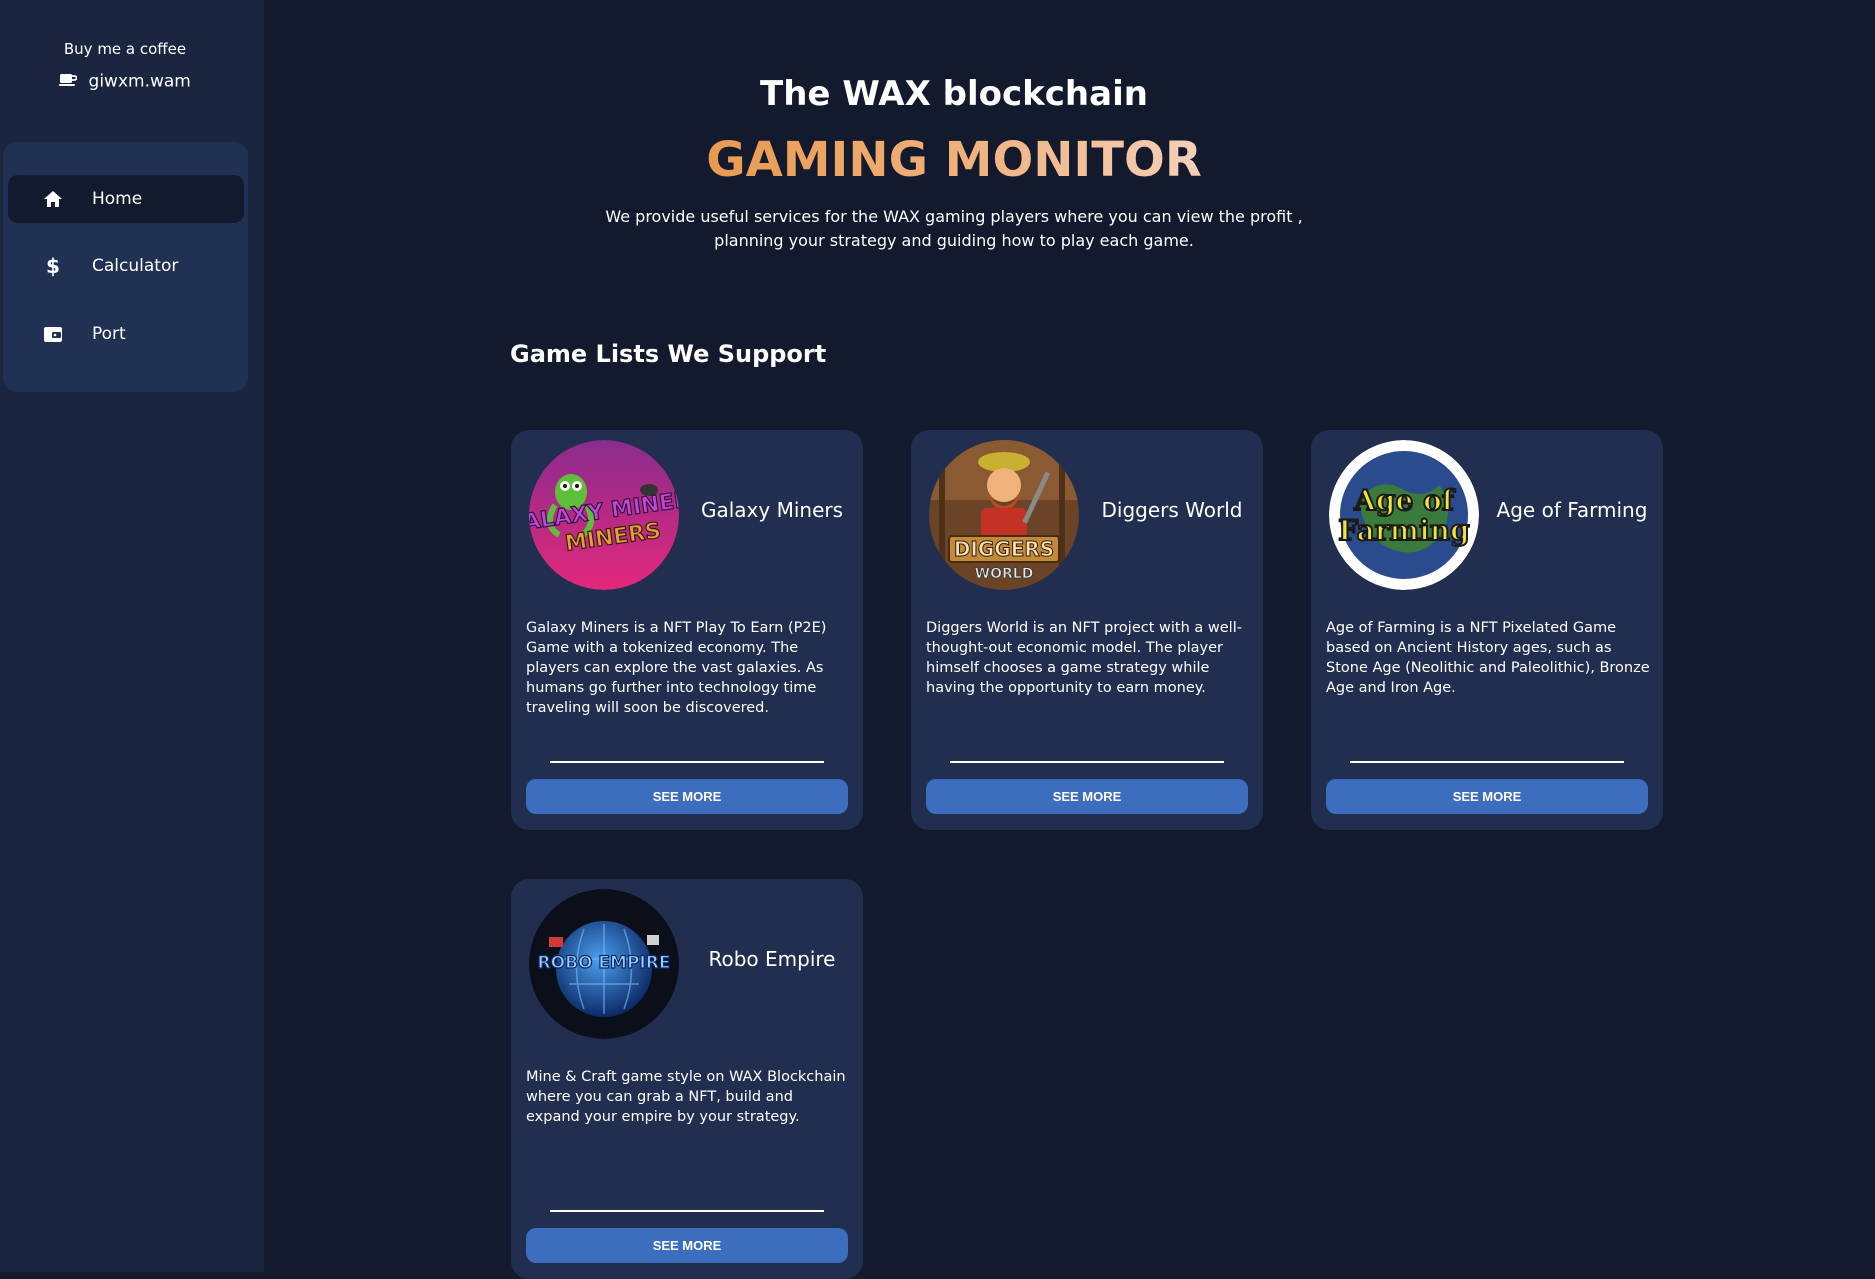  I want to click on svg-text: DIGGERS, so click(1004, 549).